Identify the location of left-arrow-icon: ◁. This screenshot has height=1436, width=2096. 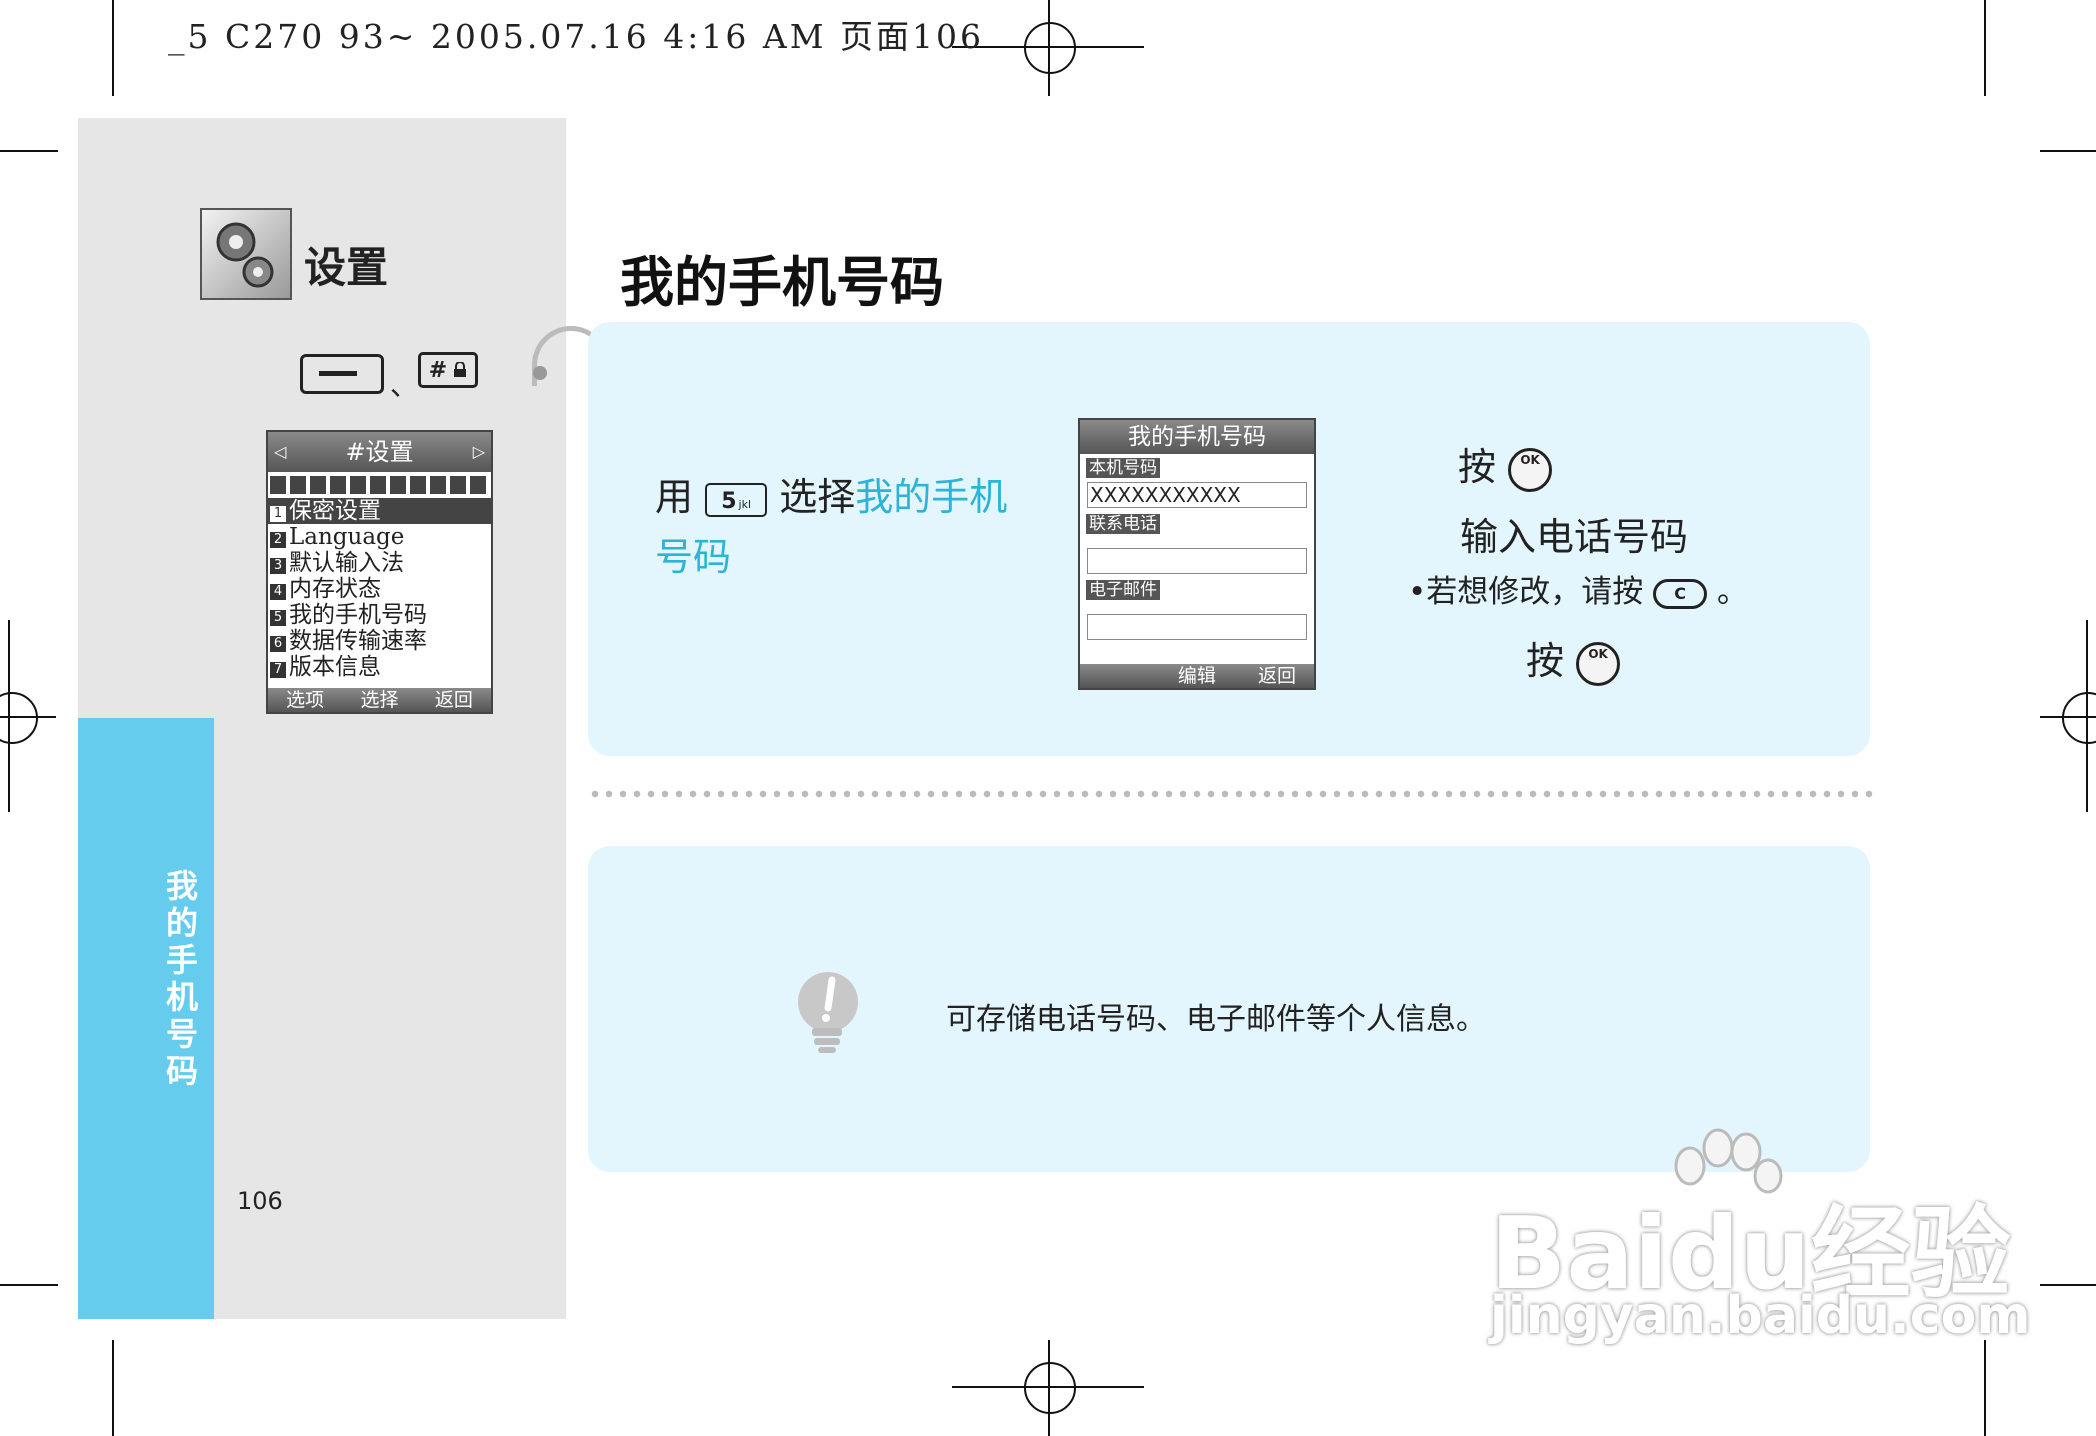
(280, 451).